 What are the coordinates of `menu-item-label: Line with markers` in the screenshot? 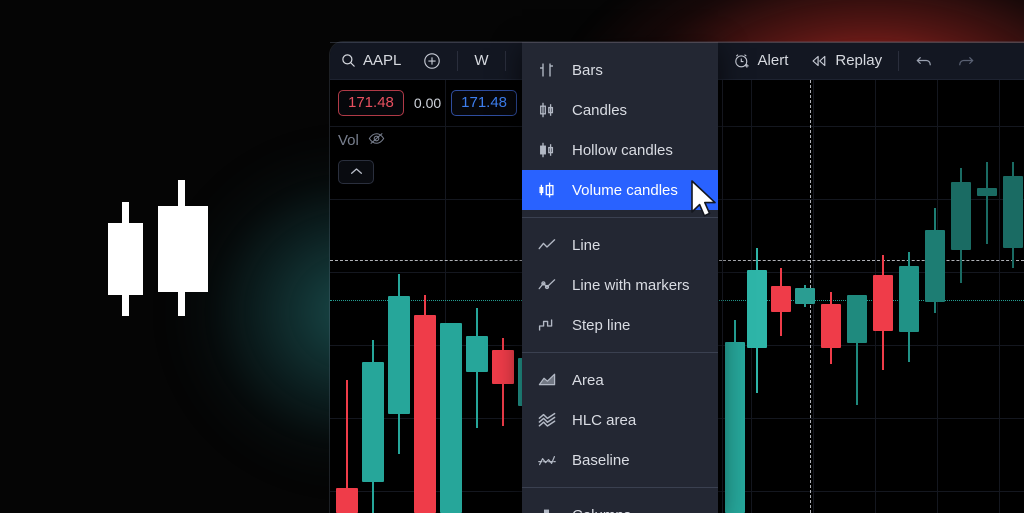 It's located at (631, 285).